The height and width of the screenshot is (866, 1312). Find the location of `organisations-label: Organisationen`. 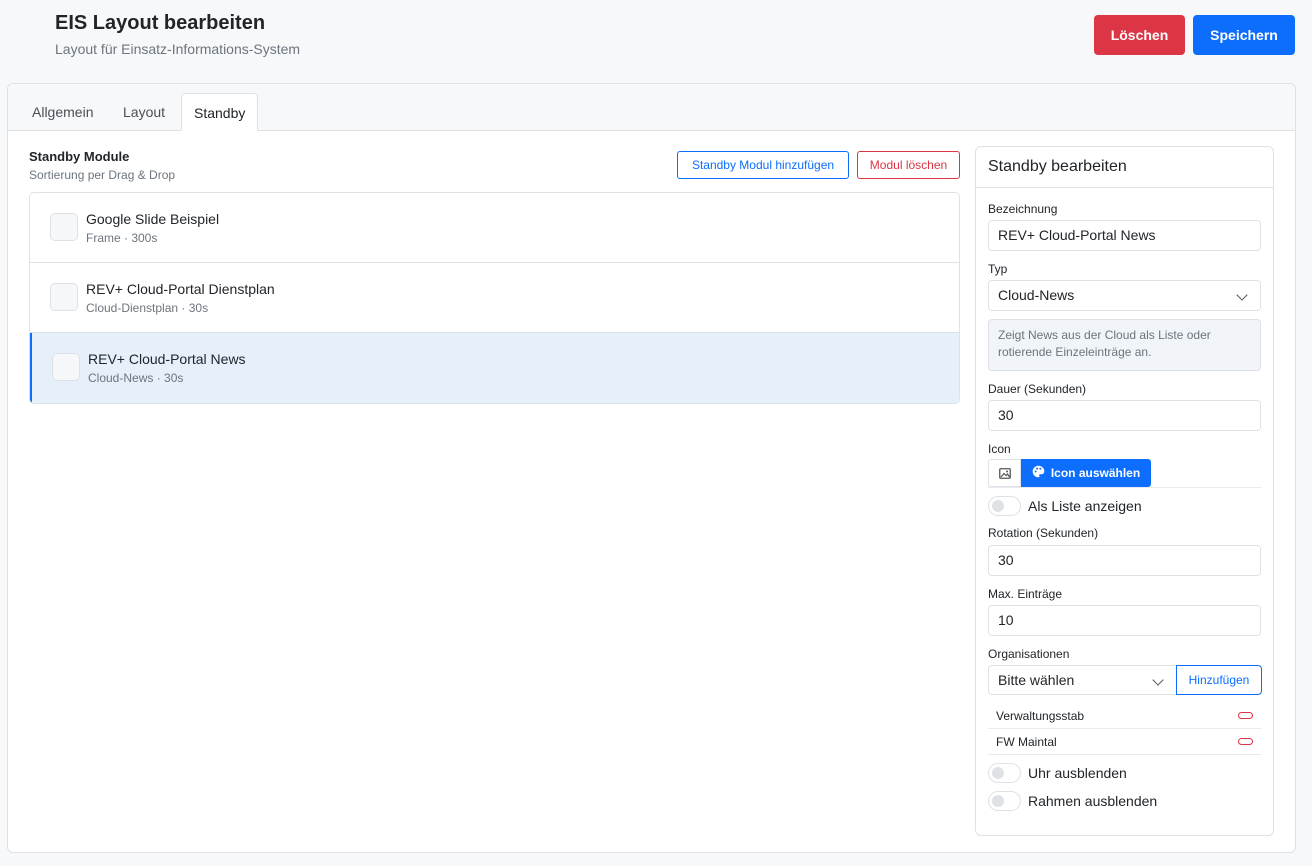

organisations-label: Organisationen is located at coordinates (1029, 654).